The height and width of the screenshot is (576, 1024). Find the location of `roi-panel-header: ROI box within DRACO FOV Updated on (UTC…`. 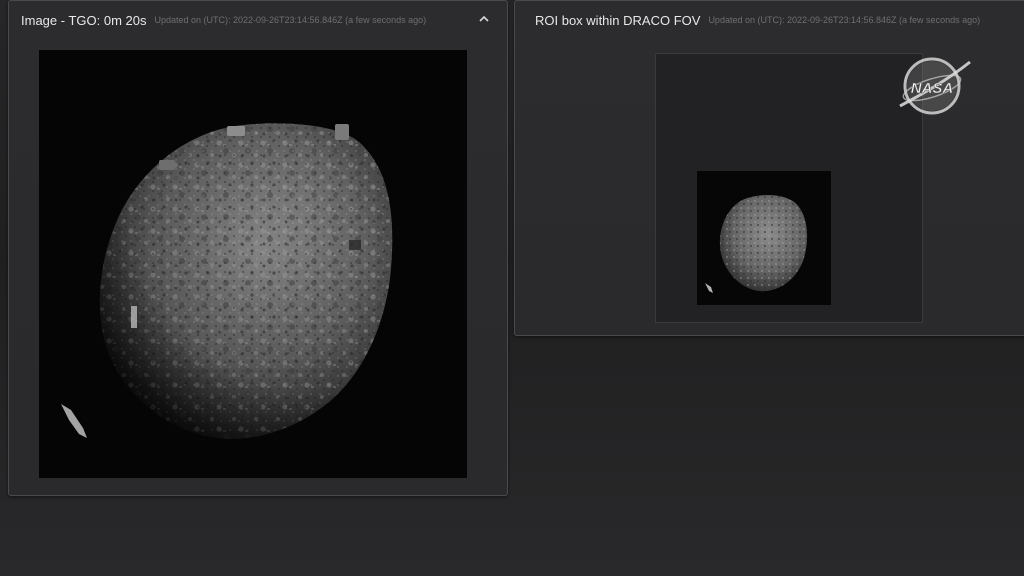

roi-panel-header: ROI box within DRACO FOV Updated on (UTC… is located at coordinates (769, 20).